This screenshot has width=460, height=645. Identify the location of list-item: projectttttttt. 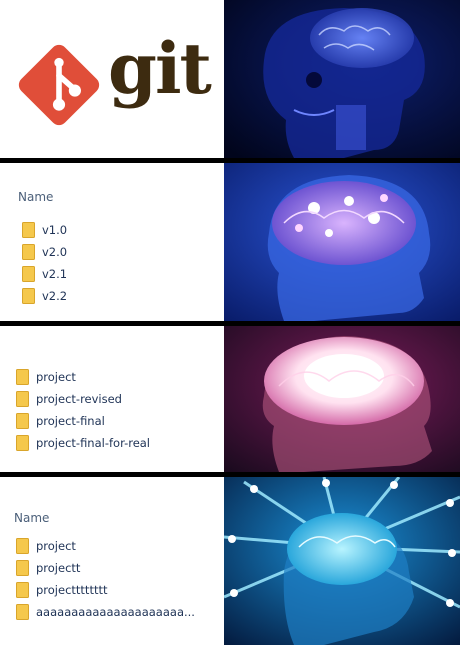
(105, 590).